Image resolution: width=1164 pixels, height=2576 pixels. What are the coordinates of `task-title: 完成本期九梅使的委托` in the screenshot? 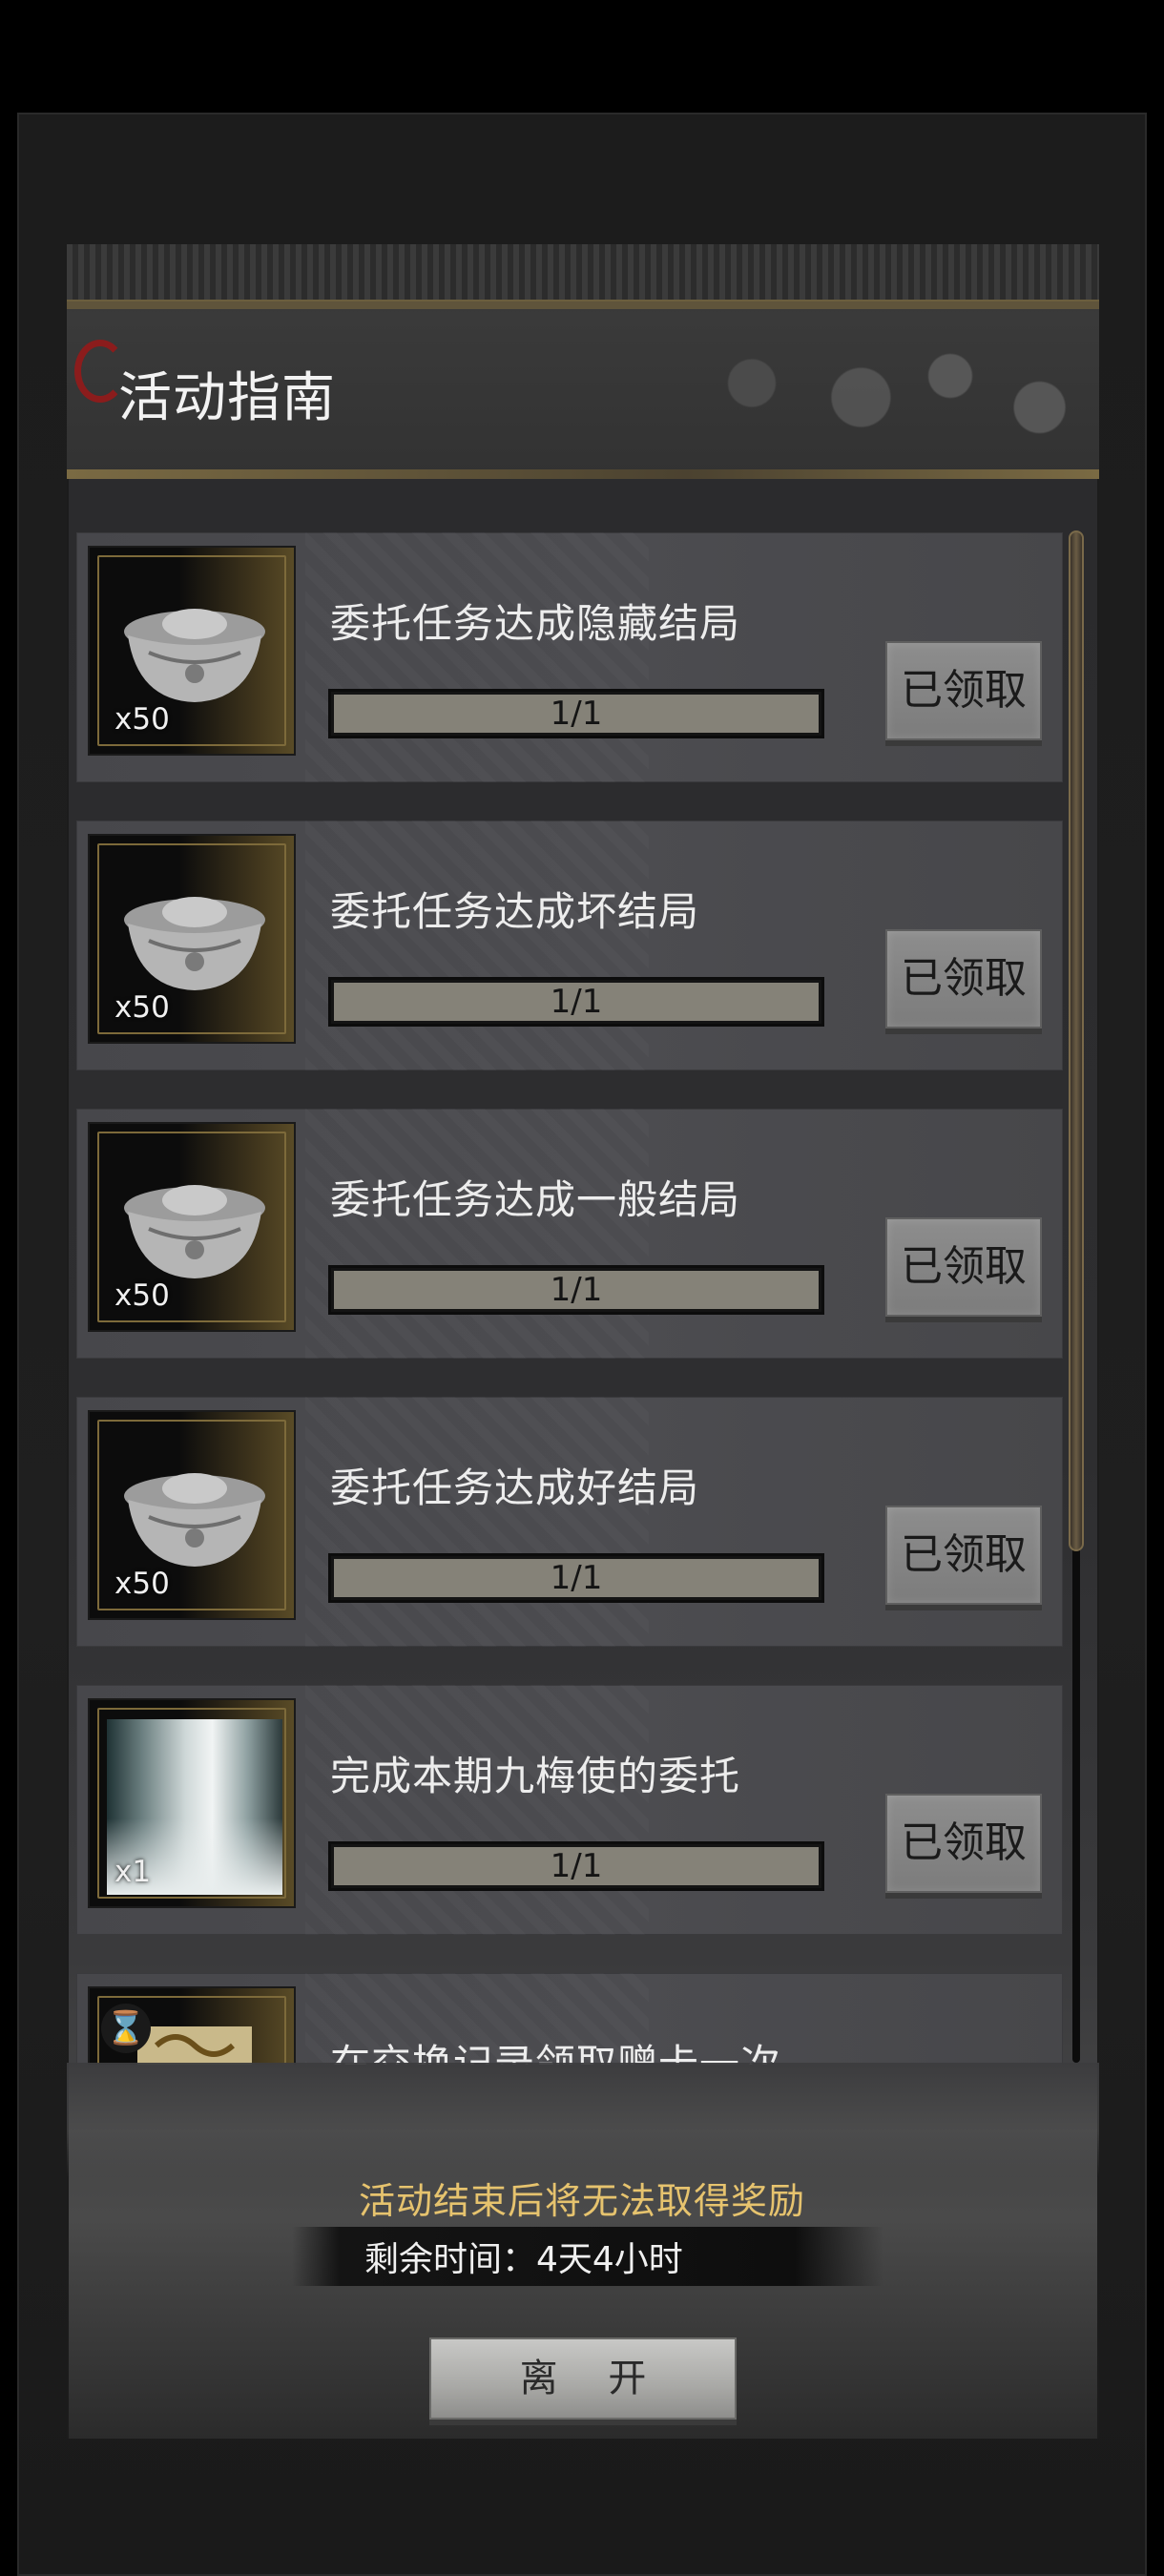 It's located at (535, 1776).